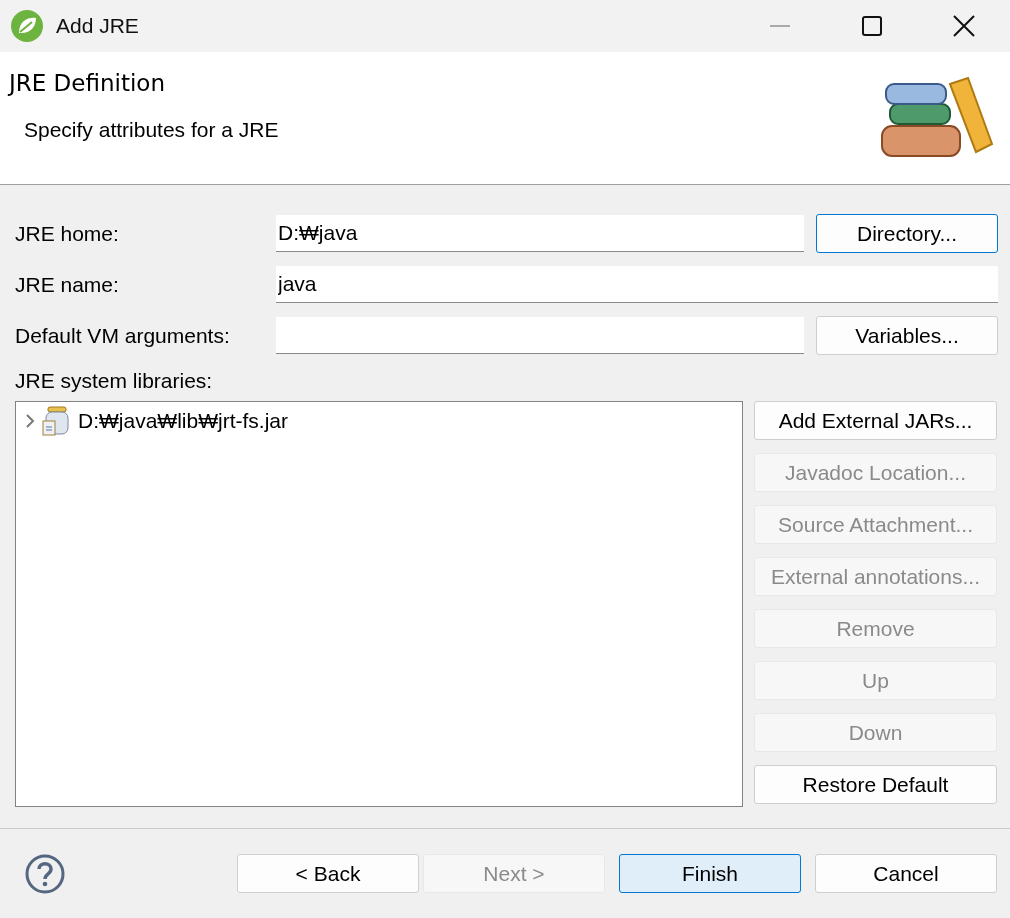  What do you see at coordinates (540, 335) in the screenshot?
I see `text-field` at bounding box center [540, 335].